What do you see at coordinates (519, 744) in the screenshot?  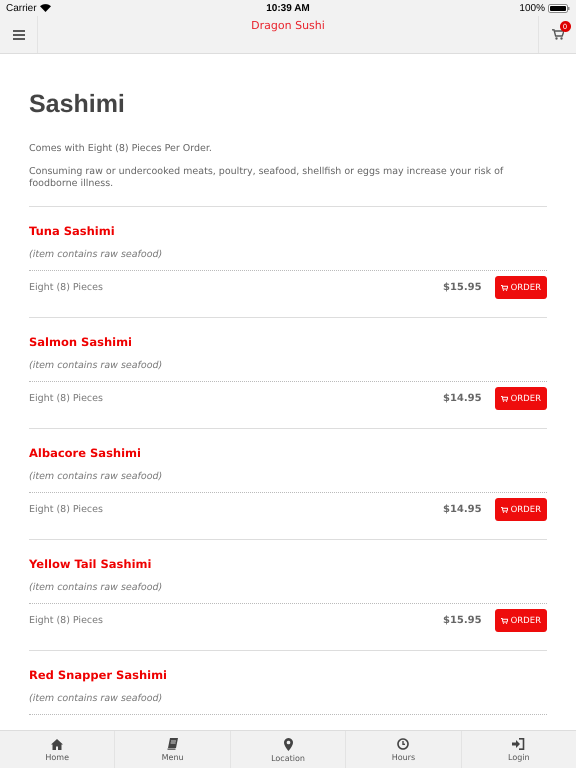 I see `sign-in-icon` at bounding box center [519, 744].